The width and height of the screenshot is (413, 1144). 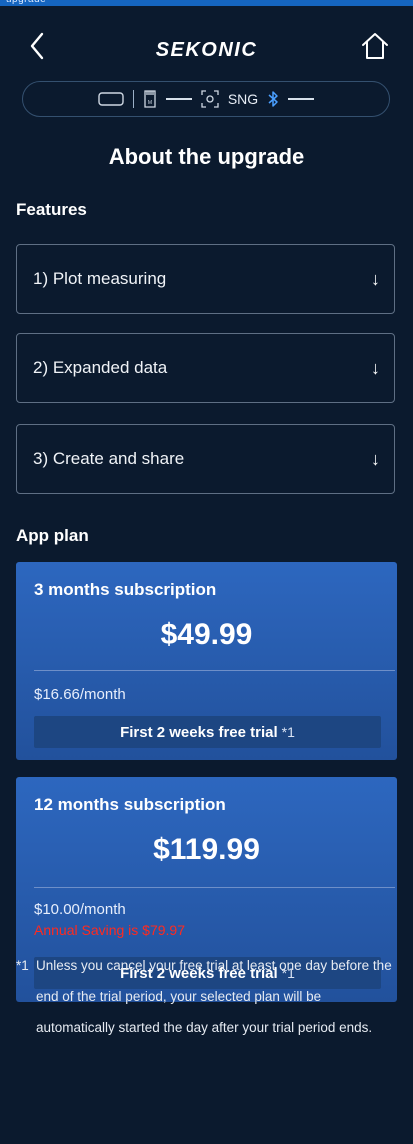 I want to click on svg-text: M, so click(x=150, y=103).